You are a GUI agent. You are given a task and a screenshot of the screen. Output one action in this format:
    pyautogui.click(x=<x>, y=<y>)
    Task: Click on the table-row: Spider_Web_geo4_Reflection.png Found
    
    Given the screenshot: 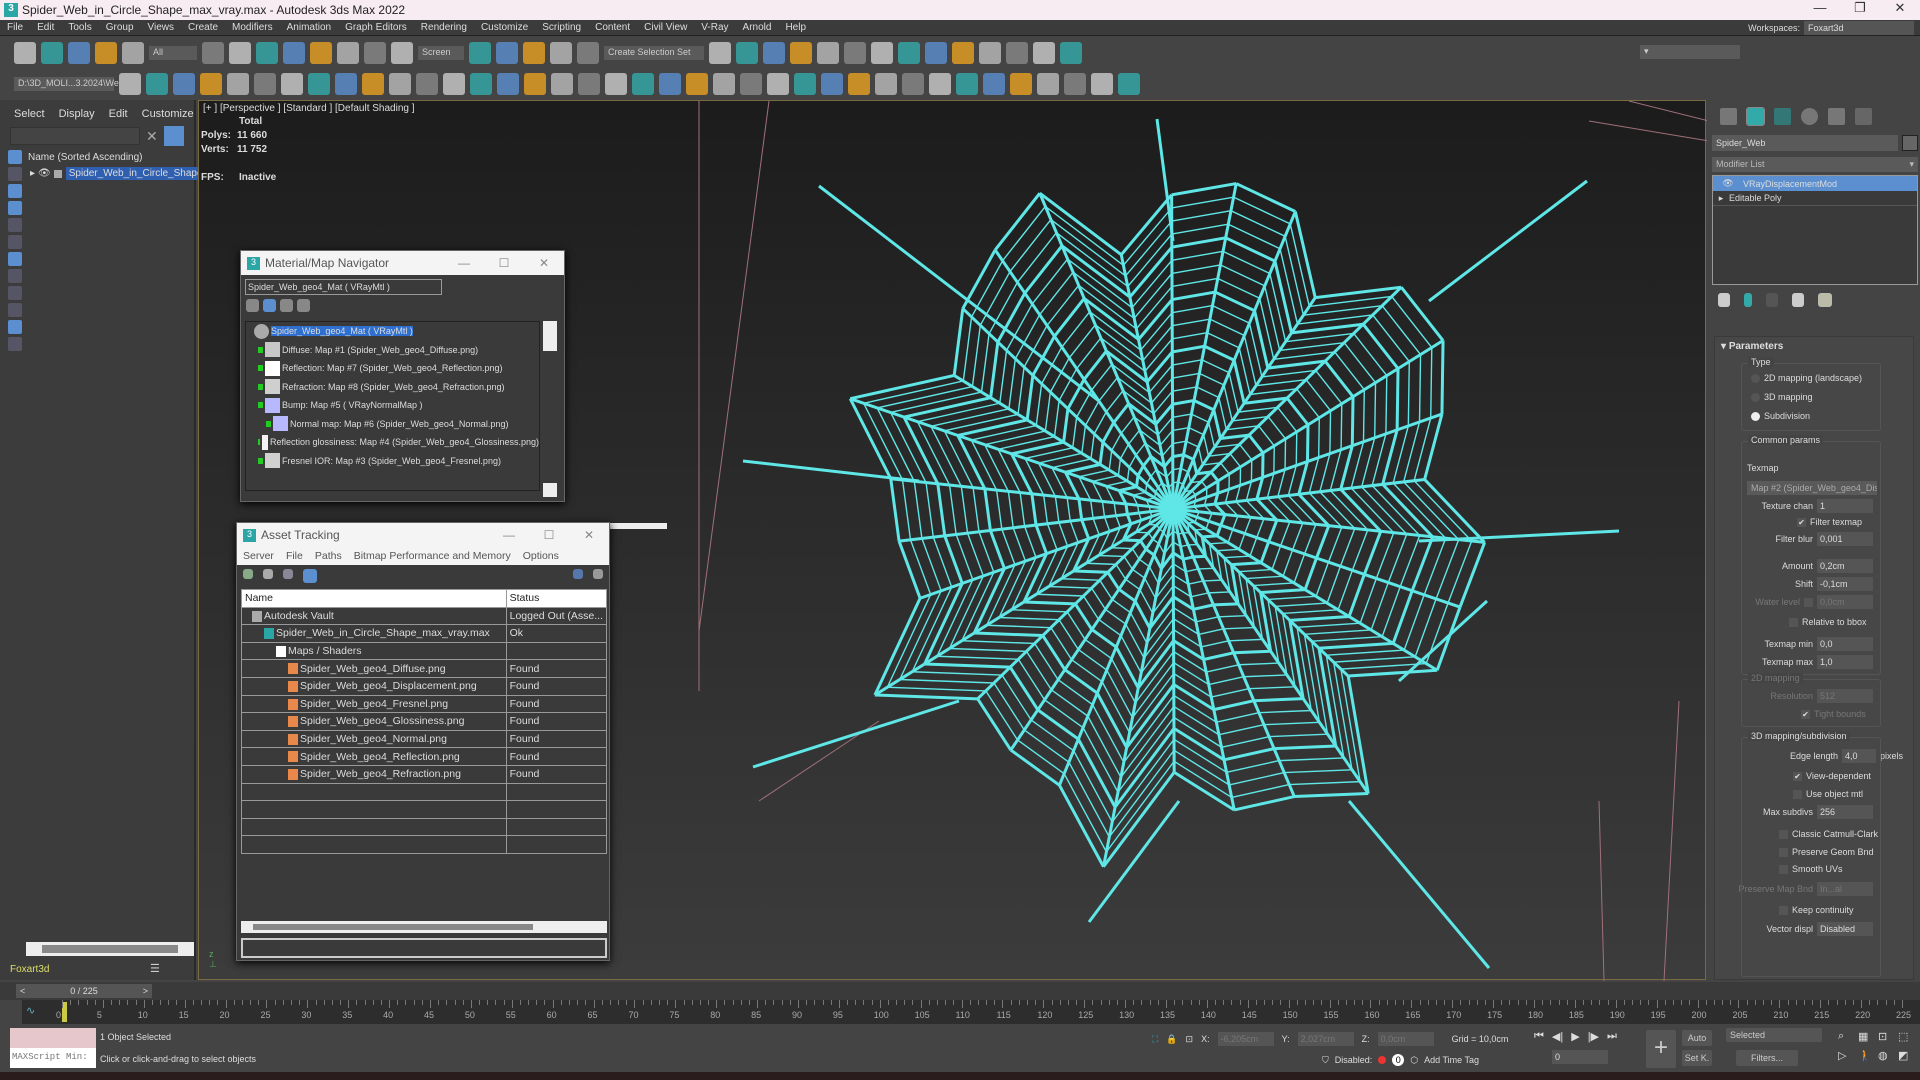 What is the action you would take?
    pyautogui.click(x=424, y=756)
    